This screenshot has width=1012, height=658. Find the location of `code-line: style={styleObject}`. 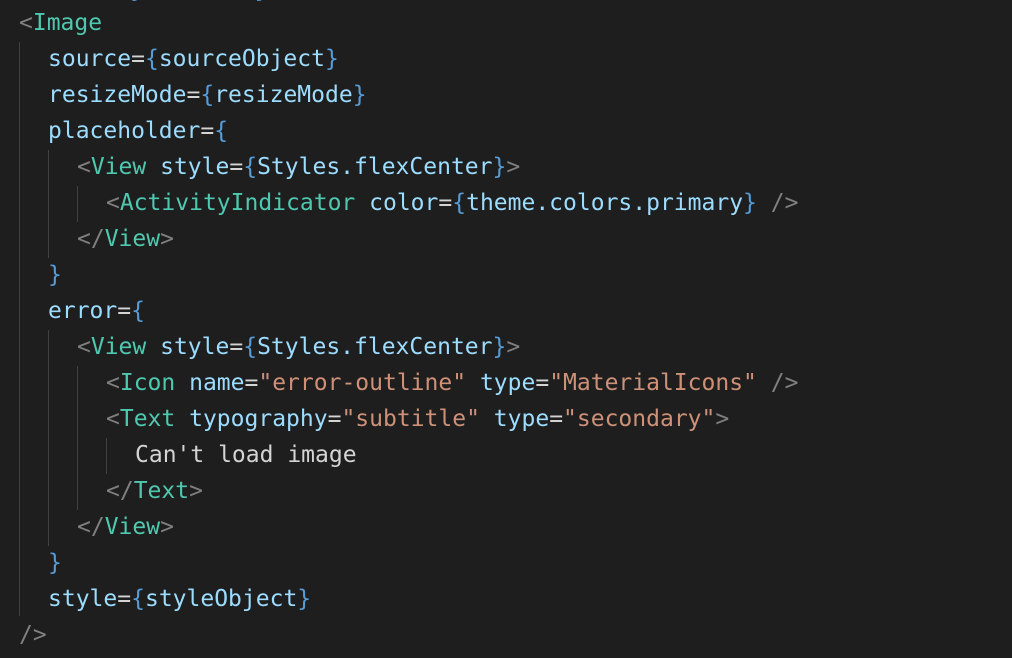

code-line: style={styleObject} is located at coordinates (179, 599).